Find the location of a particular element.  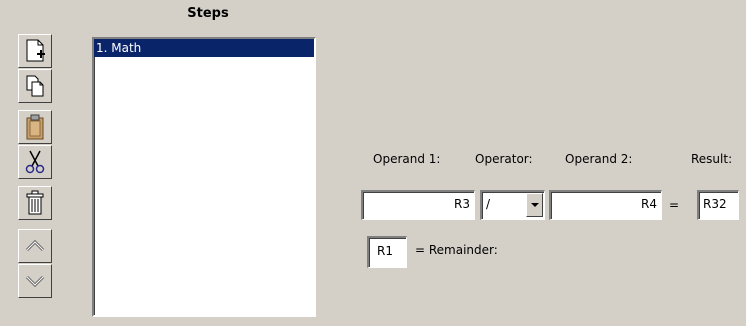

operator-dropdown-button is located at coordinates (534, 205).